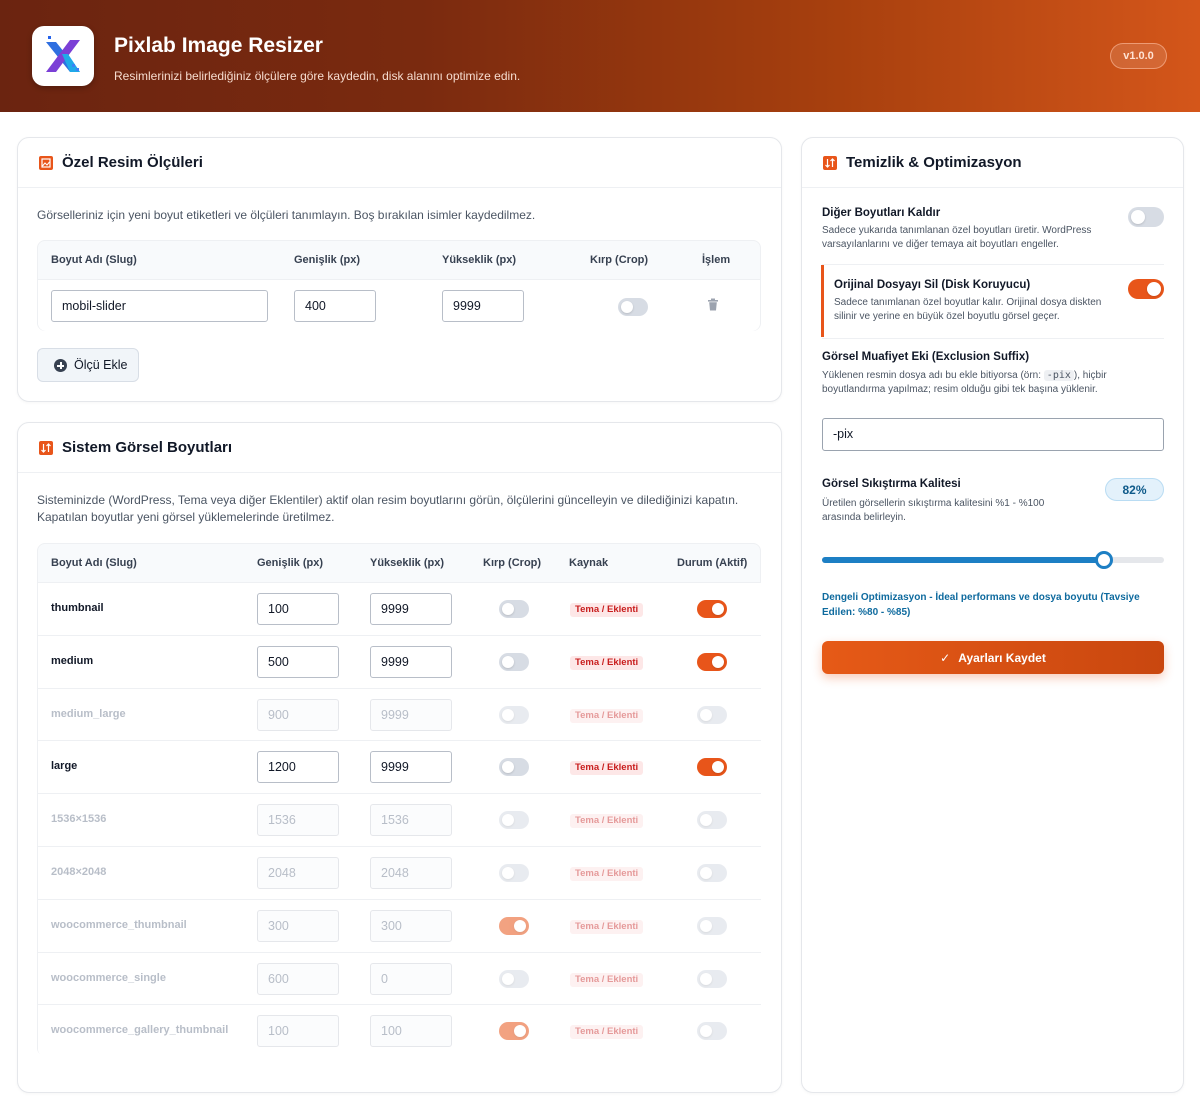 This screenshot has width=1200, height=1112. I want to click on table-row: medium 500 9999 Tema / Eklenti, so click(399, 661).